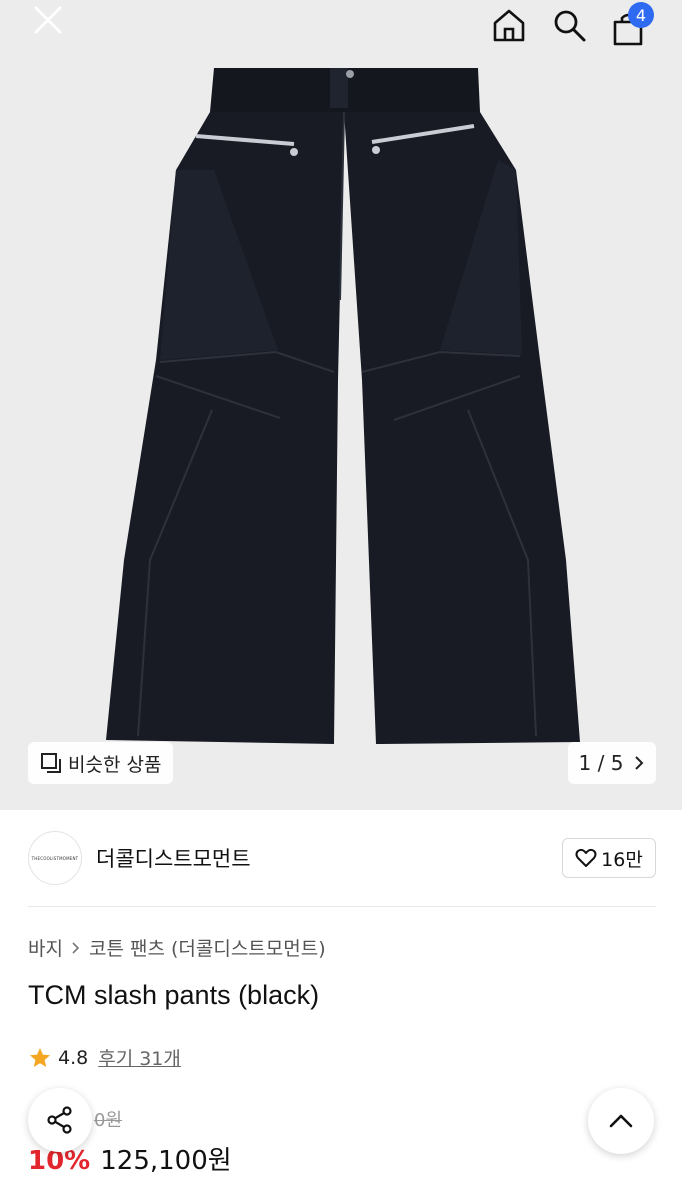  Describe the element at coordinates (45, 947) in the screenshot. I see `breadcrumb-category: 바지` at that location.